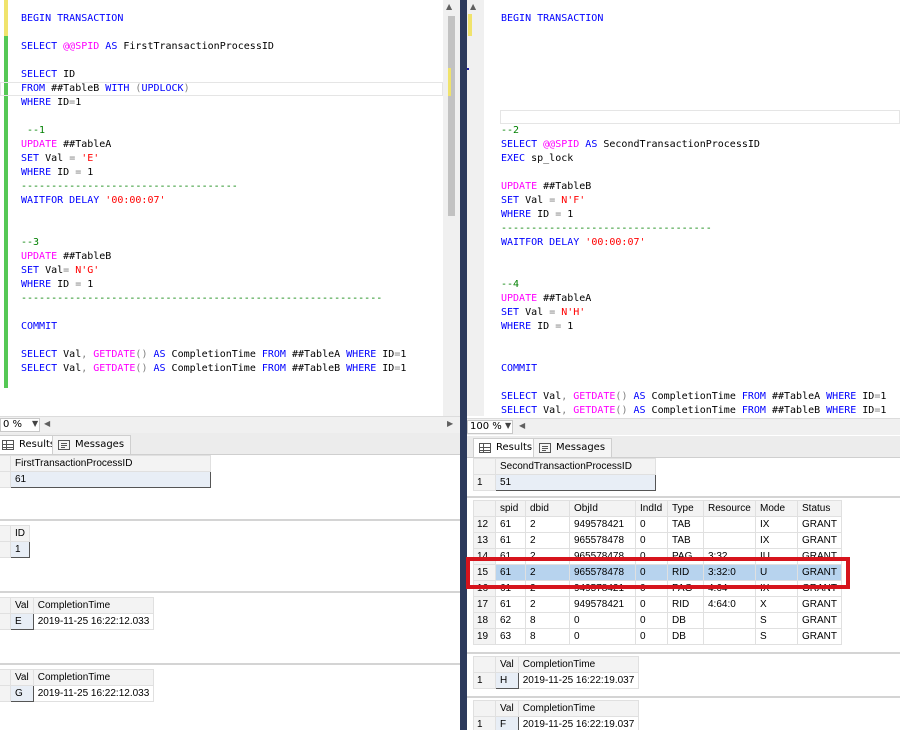 This screenshot has height=730, width=900. I want to click on row-number: 12, so click(484, 524).